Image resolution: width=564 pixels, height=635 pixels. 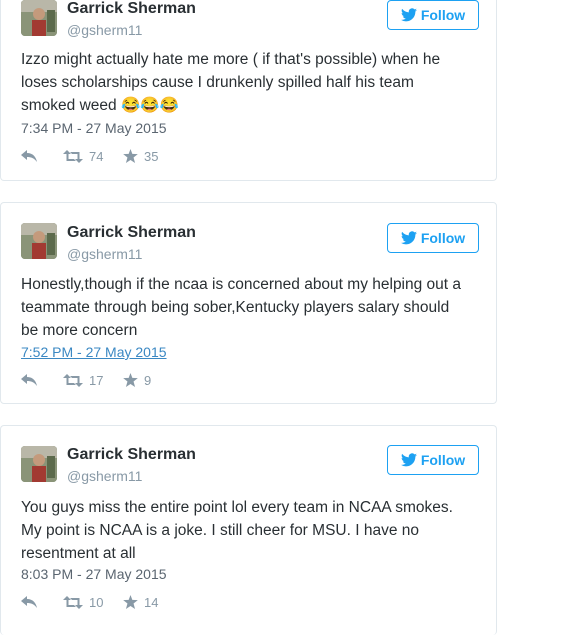 What do you see at coordinates (79, 330) in the screenshot?
I see `tweet-text-line: be more concern` at bounding box center [79, 330].